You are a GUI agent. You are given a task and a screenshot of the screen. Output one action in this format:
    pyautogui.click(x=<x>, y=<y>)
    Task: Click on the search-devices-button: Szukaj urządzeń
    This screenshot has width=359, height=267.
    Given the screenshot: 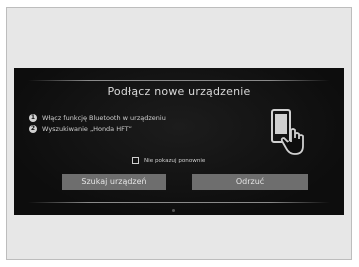 What is the action you would take?
    pyautogui.click(x=114, y=182)
    